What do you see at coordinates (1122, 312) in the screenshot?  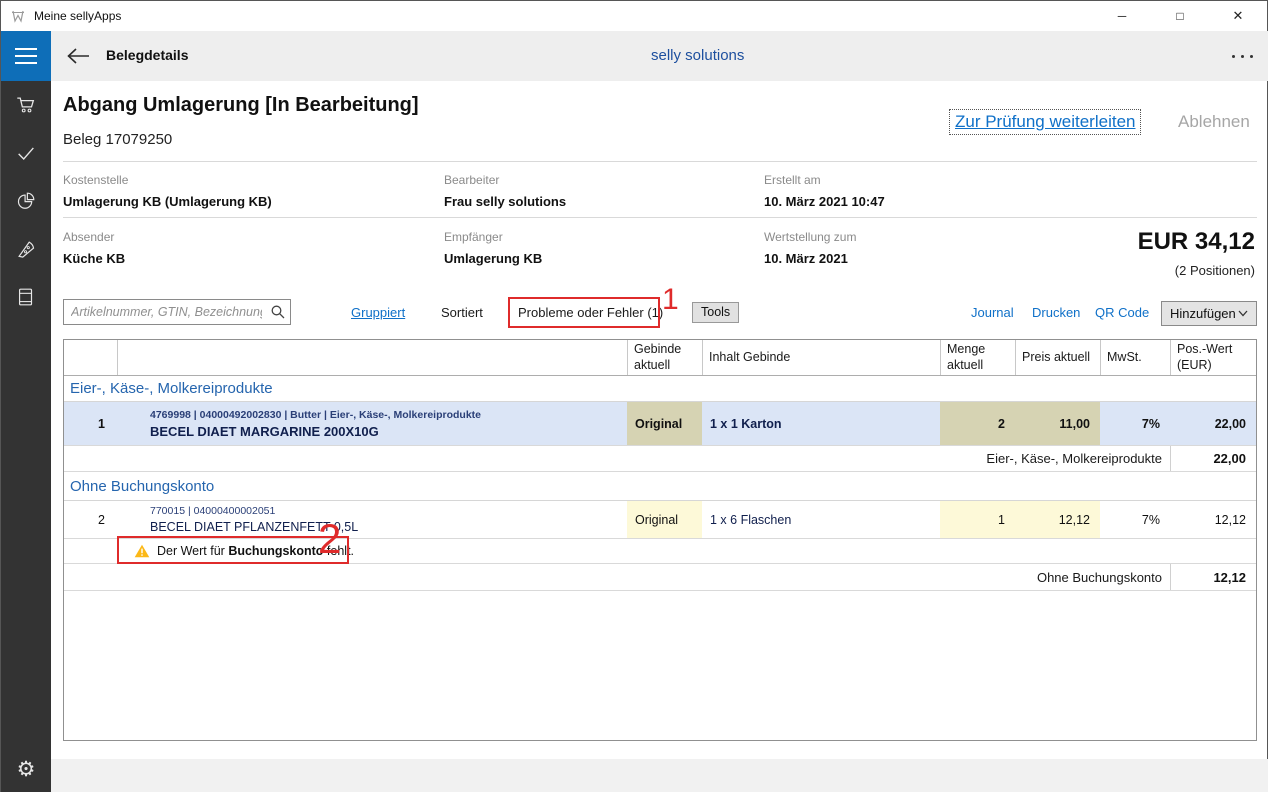 I see `qr-code-link: QR Code` at bounding box center [1122, 312].